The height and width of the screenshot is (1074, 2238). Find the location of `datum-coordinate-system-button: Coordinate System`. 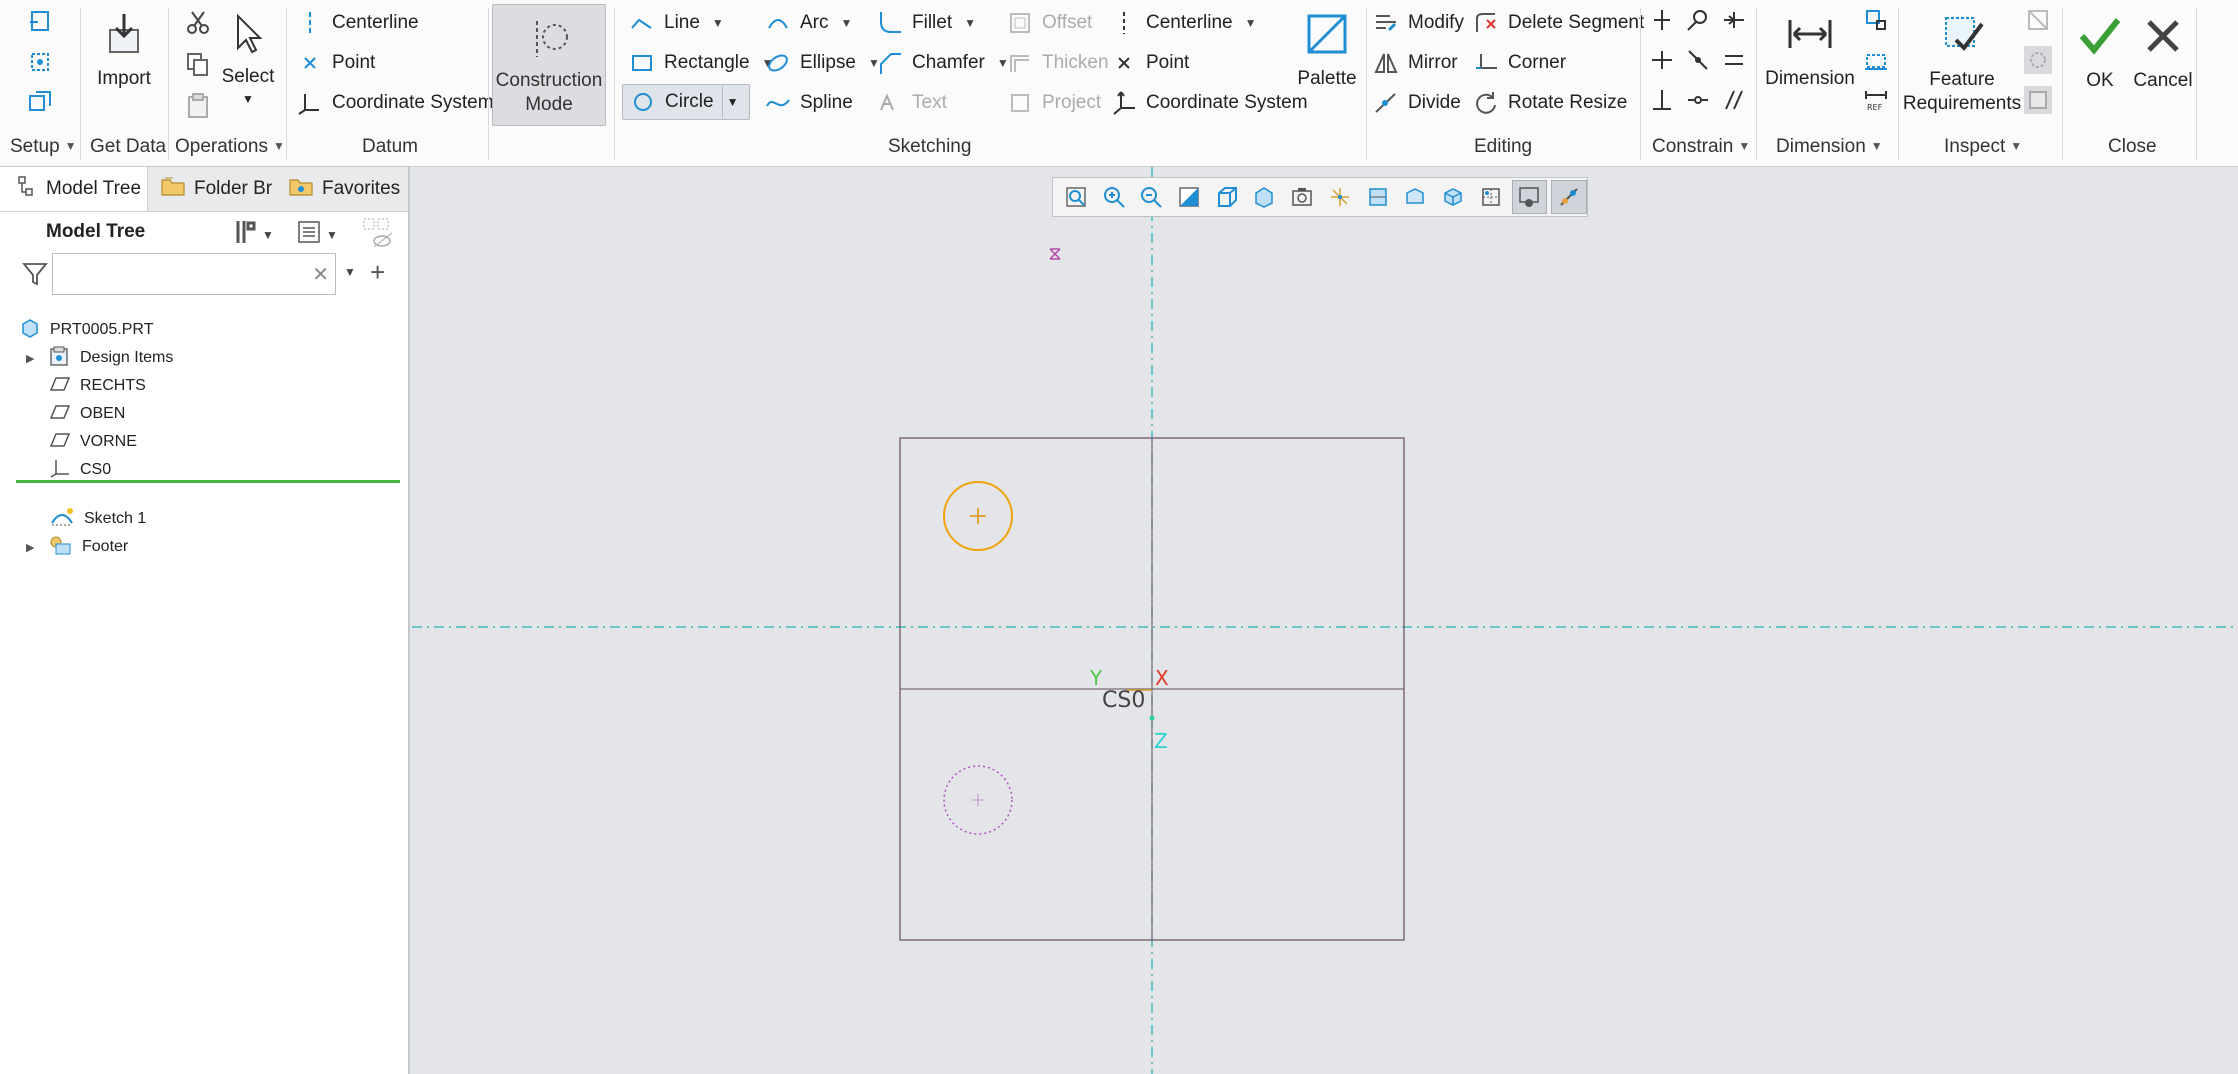

datum-coordinate-system-button: Coordinate System is located at coordinates (395, 103).